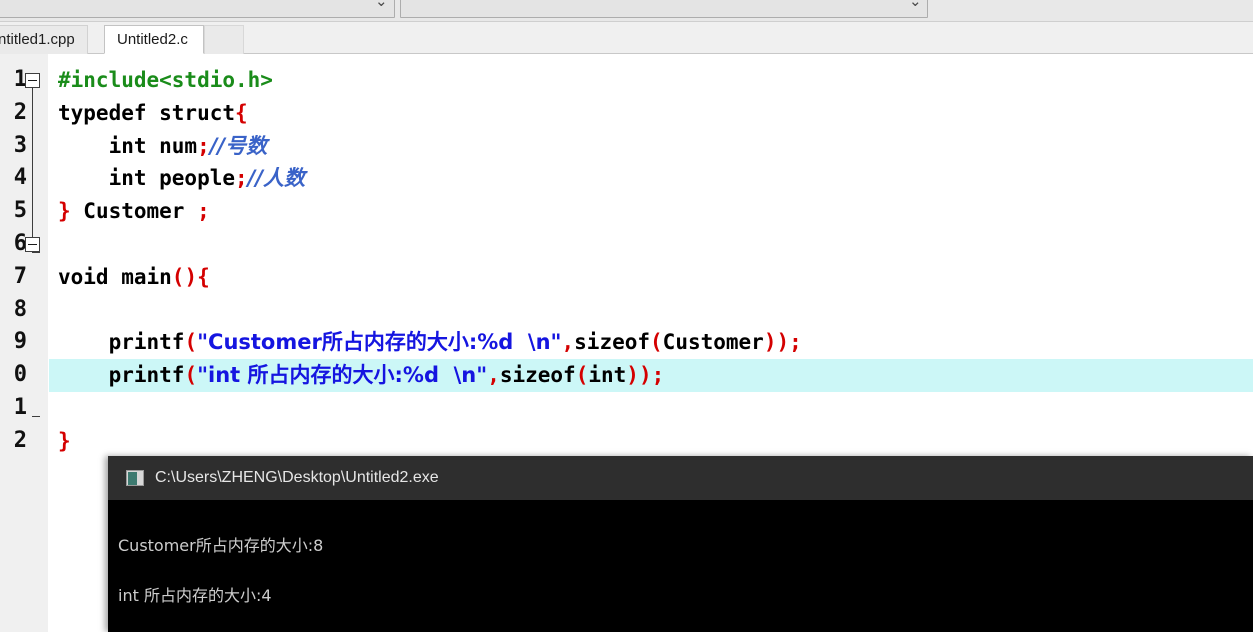  I want to click on toolbar, so click(626, 11).